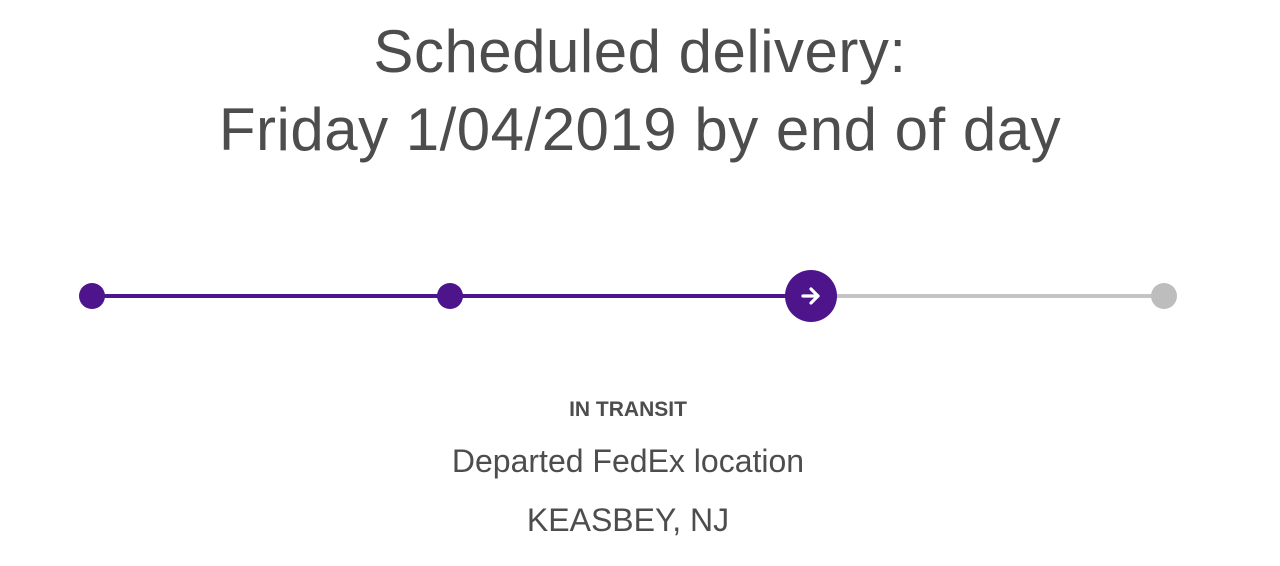 The width and height of the screenshot is (1280, 566). Describe the element at coordinates (1164, 296) in the screenshot. I see `progress-step-4-dot` at that location.